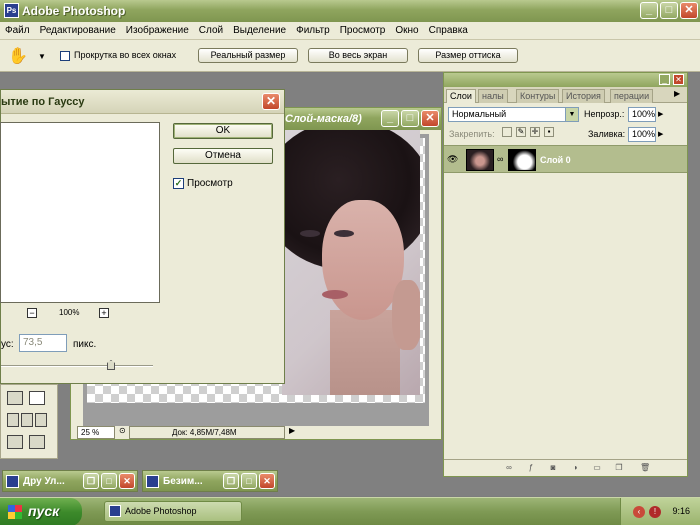 The width and height of the screenshot is (700, 525). Describe the element at coordinates (115, 511) in the screenshot. I see `photoshop-icon` at that location.